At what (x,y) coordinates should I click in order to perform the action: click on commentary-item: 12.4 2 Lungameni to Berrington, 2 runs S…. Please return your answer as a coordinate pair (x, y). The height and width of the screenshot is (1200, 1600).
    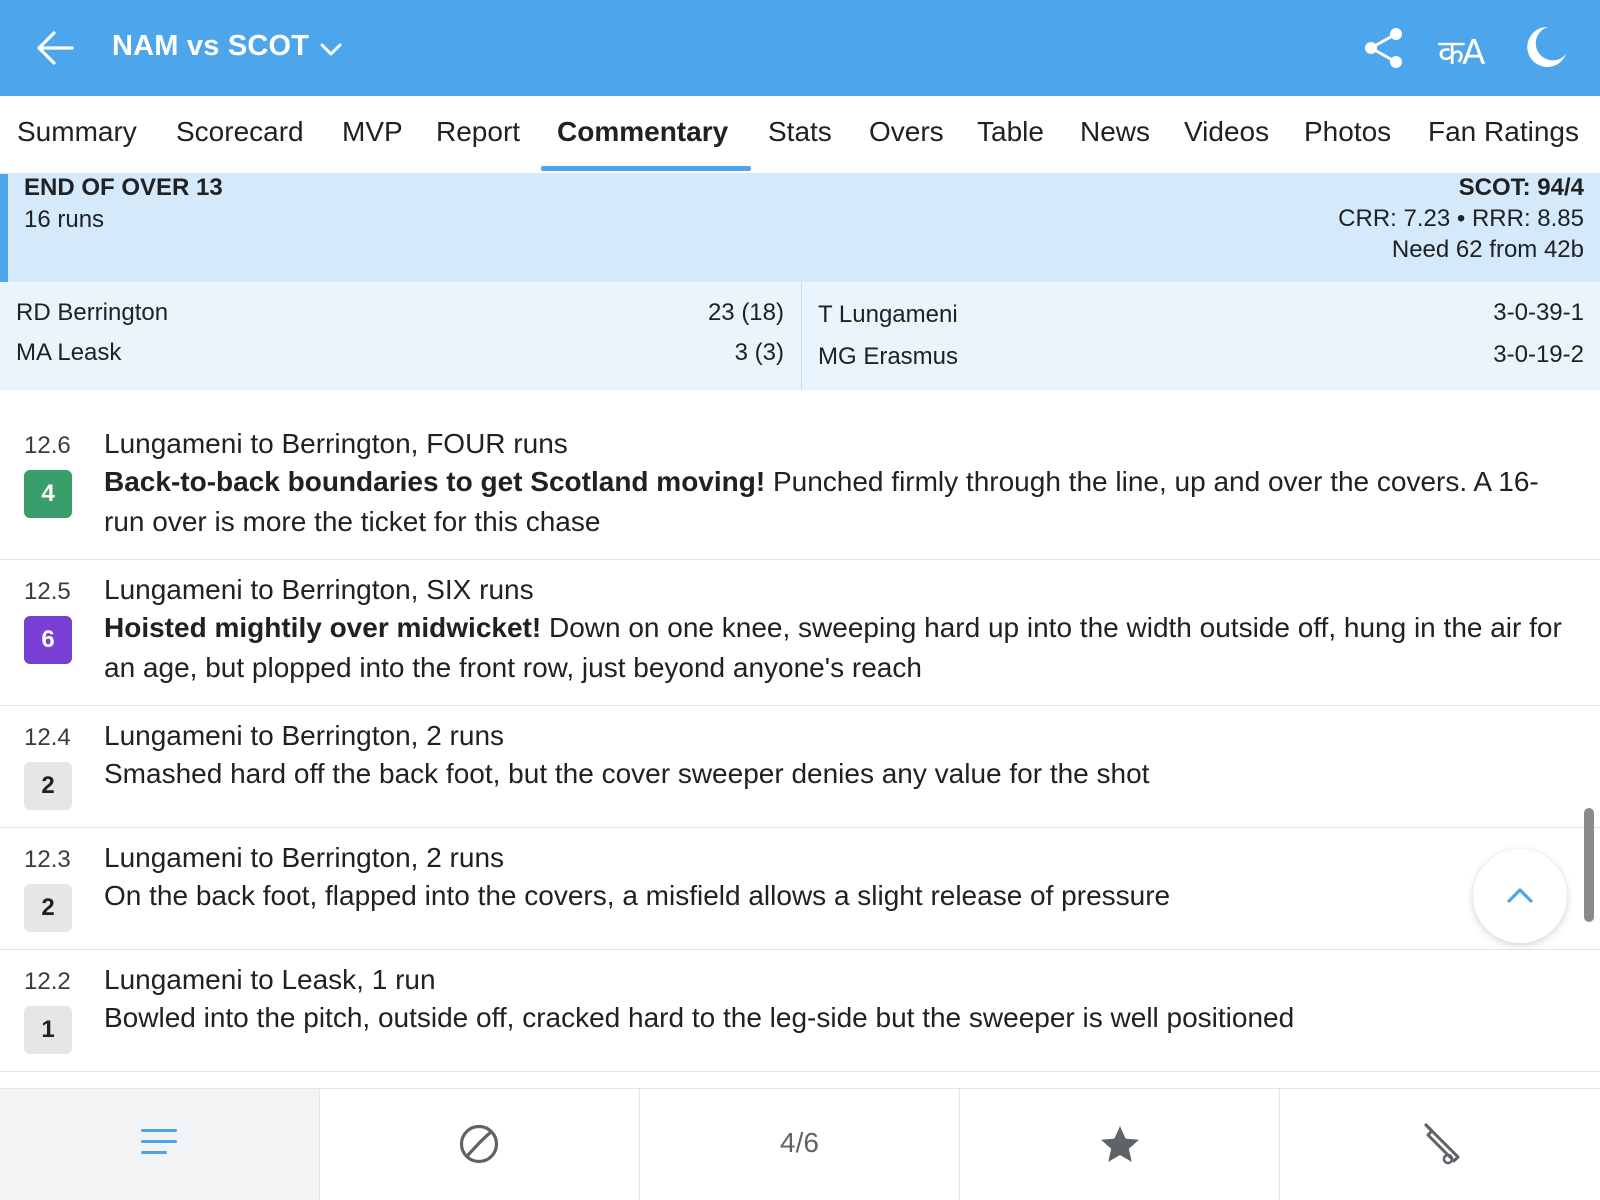
    Looking at the image, I should click on (800, 767).